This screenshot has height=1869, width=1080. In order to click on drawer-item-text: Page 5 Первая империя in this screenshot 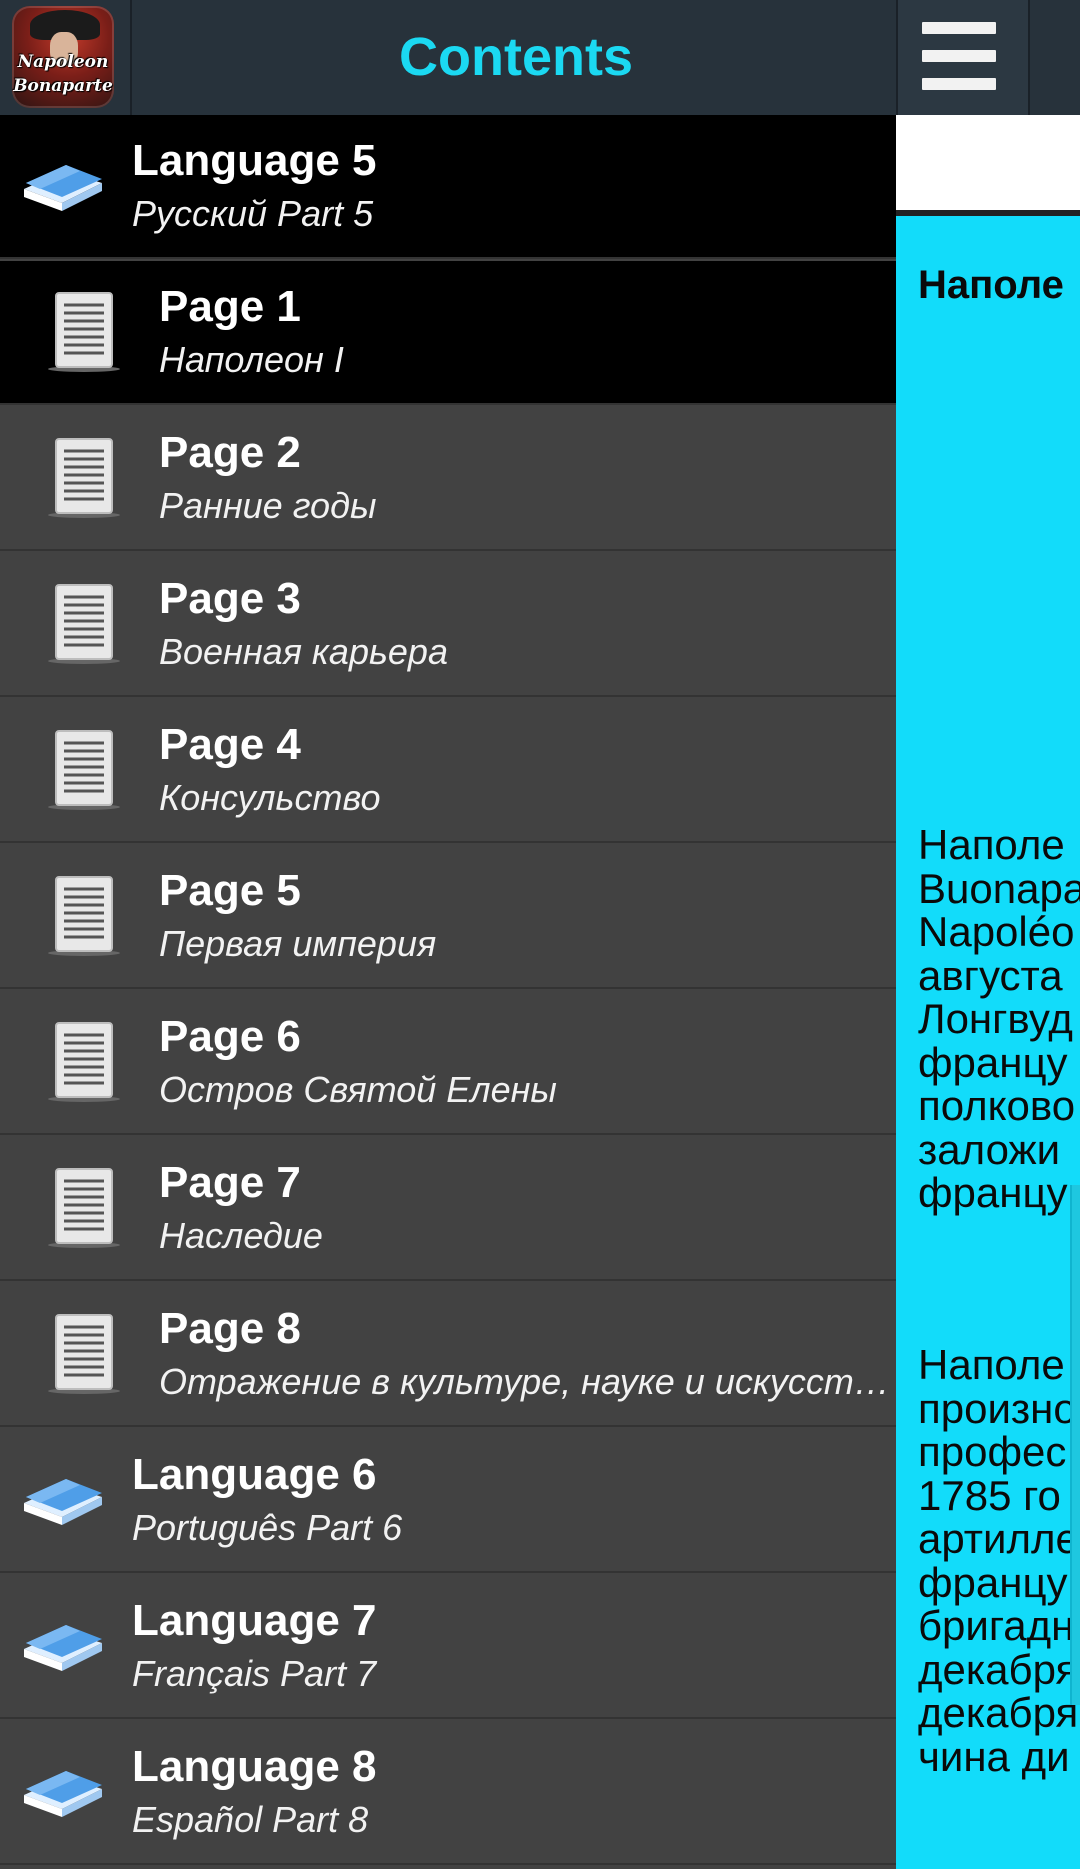, I will do `click(525, 916)`.